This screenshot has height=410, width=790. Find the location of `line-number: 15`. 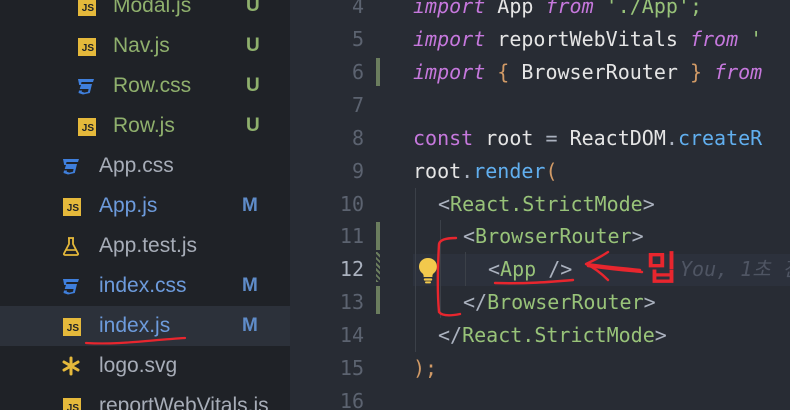

line-number: 15 is located at coordinates (351, 368).